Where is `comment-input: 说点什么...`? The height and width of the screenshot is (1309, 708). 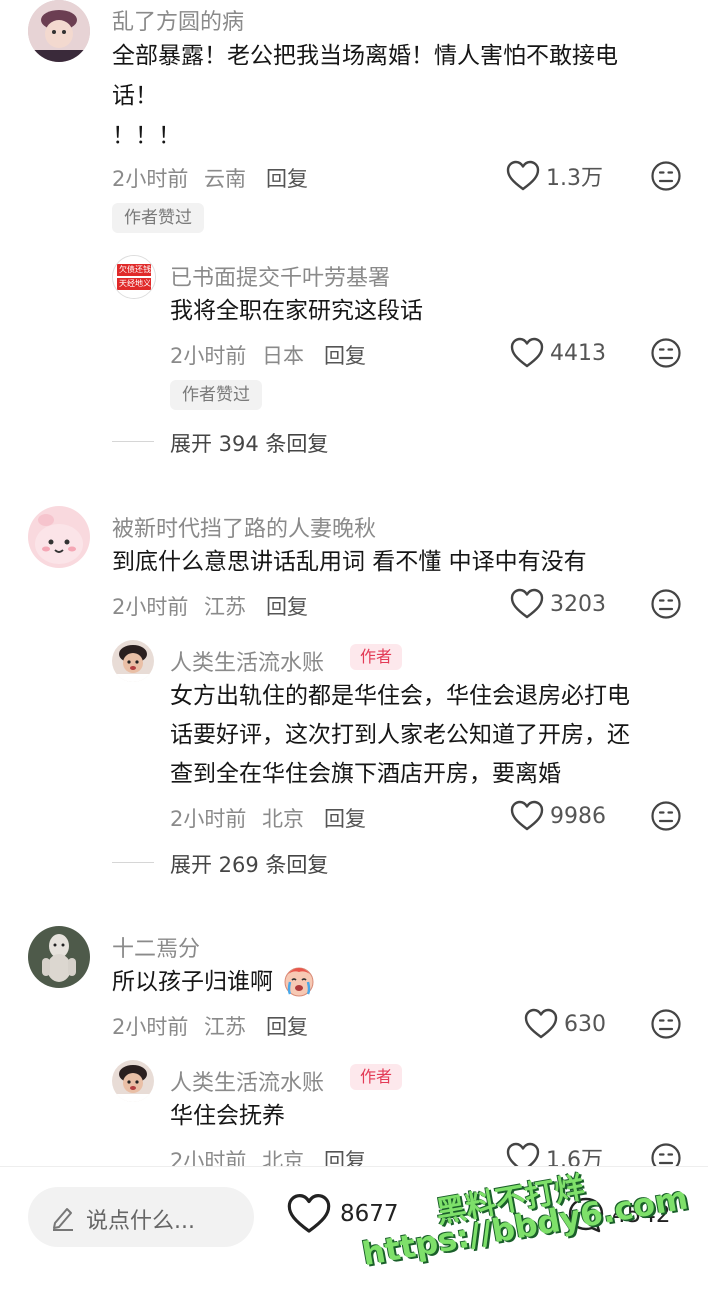
comment-input: 说点什么... is located at coordinates (141, 1217).